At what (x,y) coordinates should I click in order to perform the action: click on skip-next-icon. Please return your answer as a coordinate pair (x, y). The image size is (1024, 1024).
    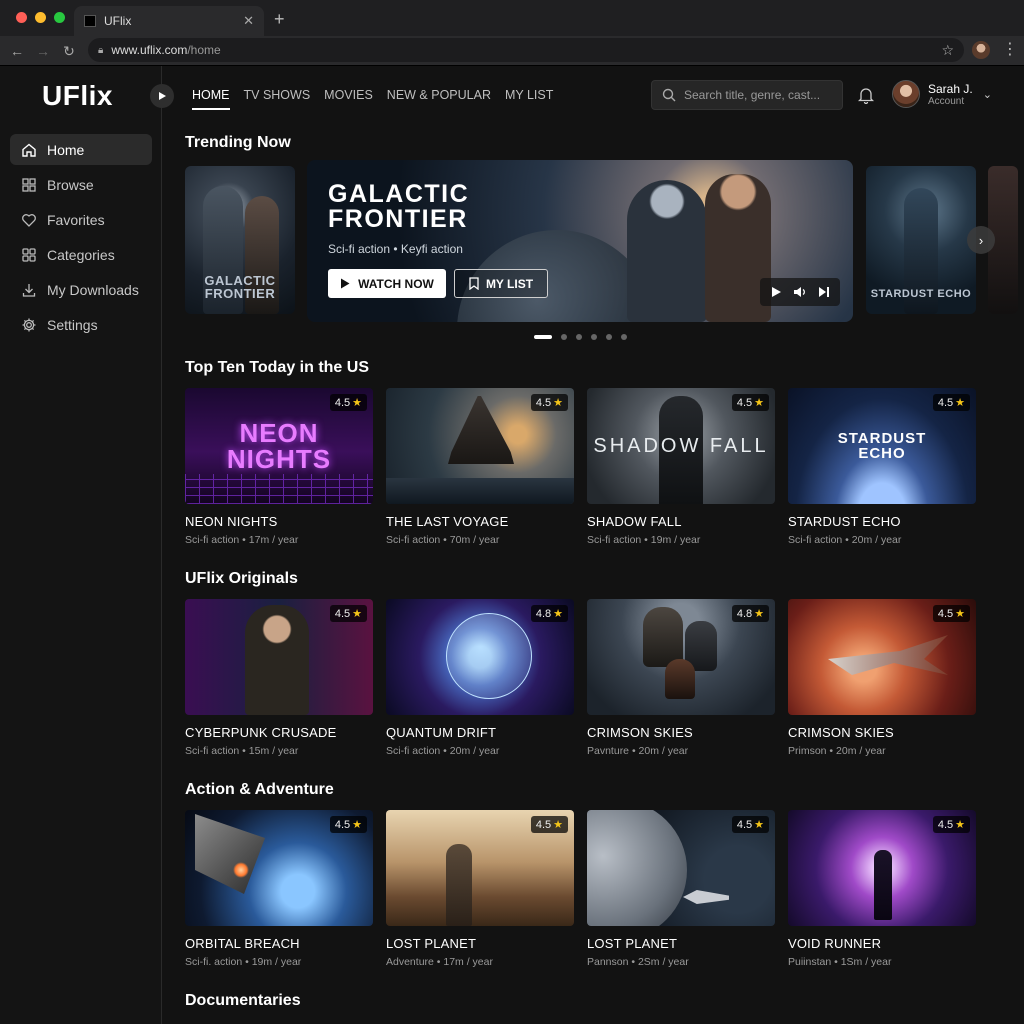
    Looking at the image, I should click on (824, 292).